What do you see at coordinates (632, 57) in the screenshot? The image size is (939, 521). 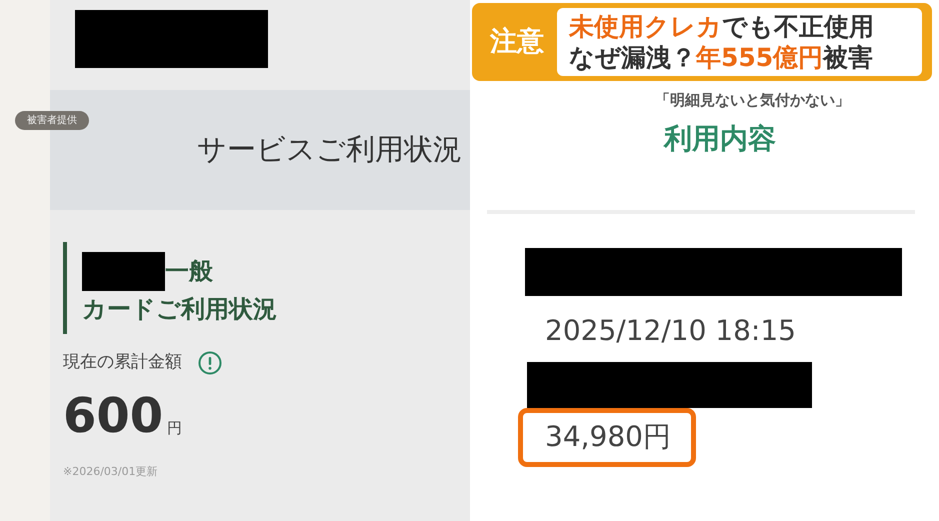 I see `caption-text: なぜ漏洩？` at bounding box center [632, 57].